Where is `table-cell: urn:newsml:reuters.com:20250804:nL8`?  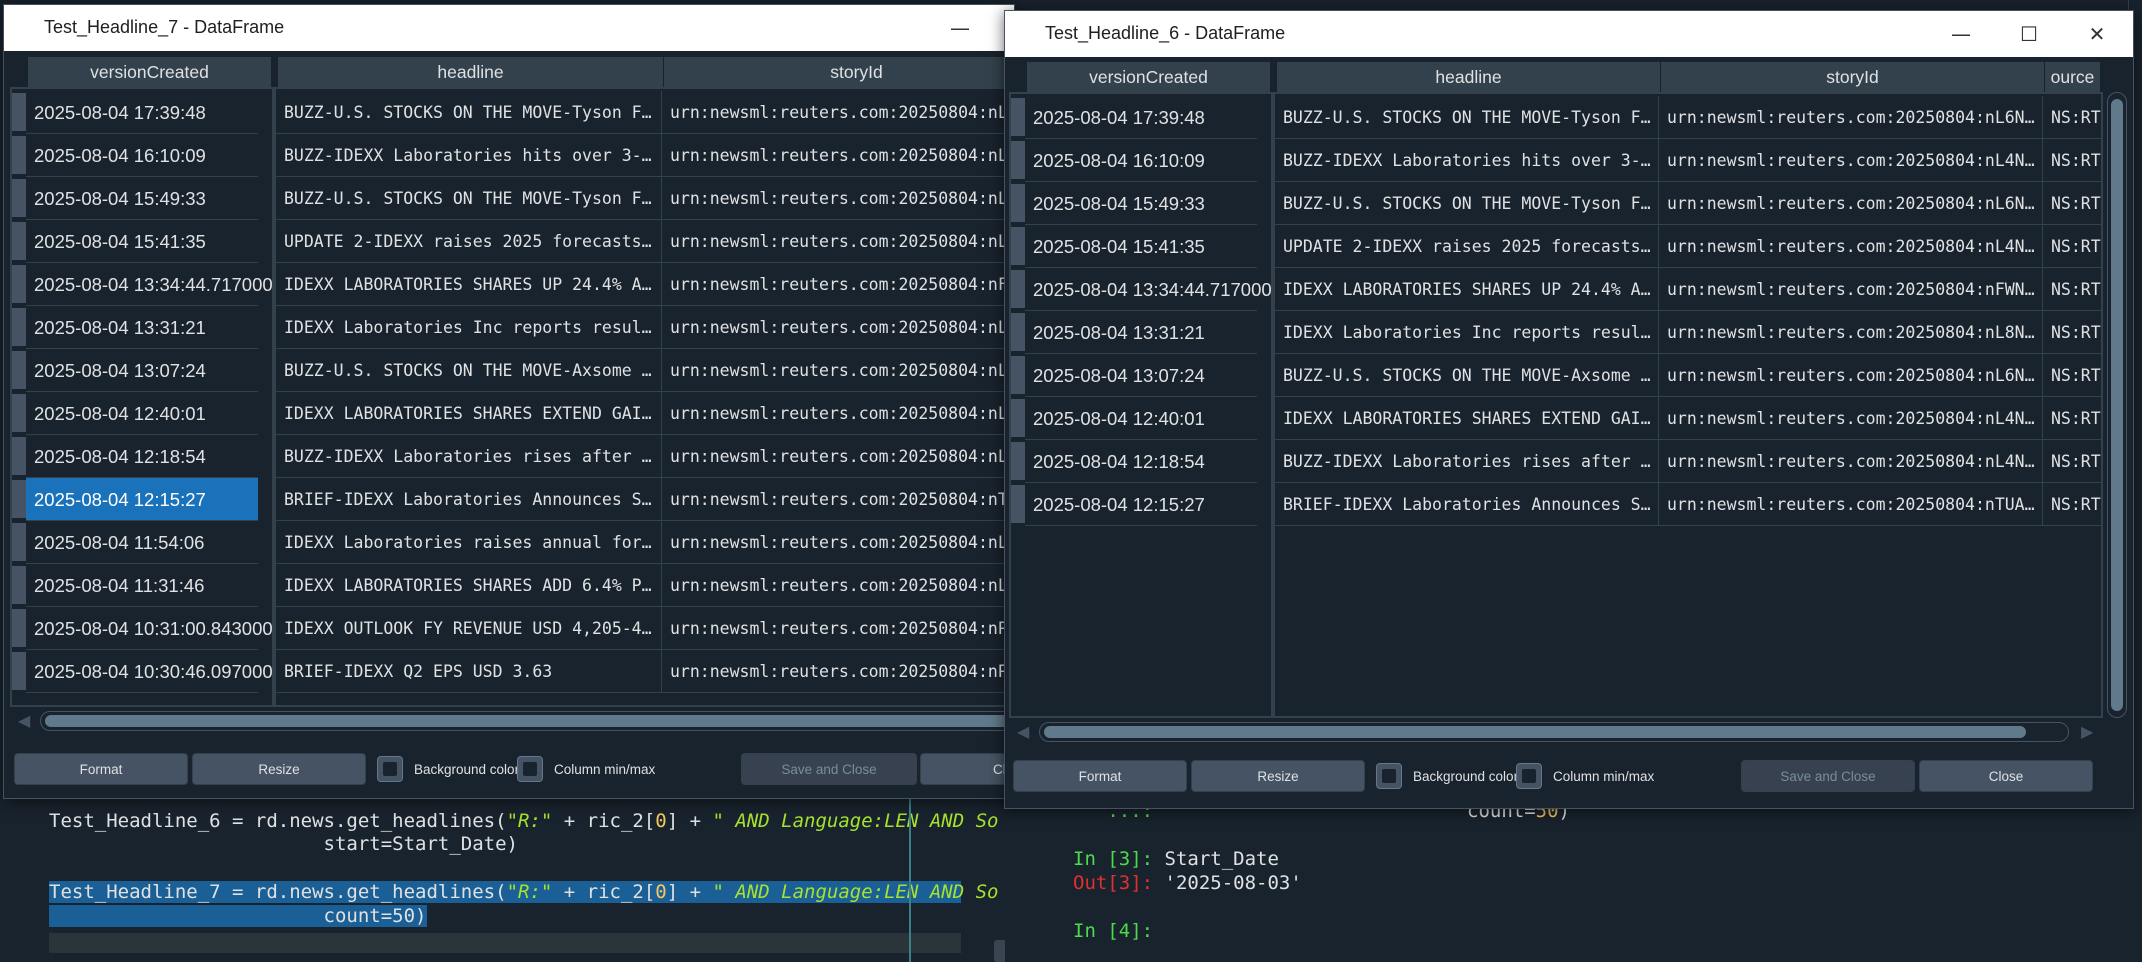
table-cell: urn:newsml:reuters.com:20250804:nL8 is located at coordinates (838, 327).